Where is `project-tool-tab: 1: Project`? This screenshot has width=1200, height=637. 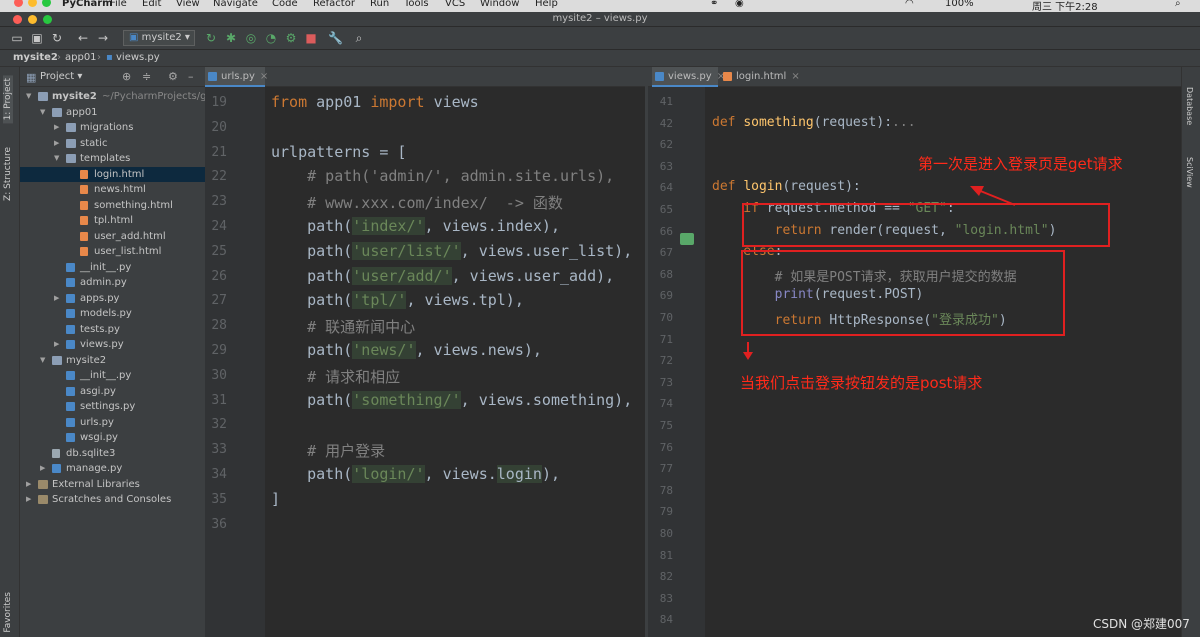
project-tool-tab: 1: Project is located at coordinates (8, 99).